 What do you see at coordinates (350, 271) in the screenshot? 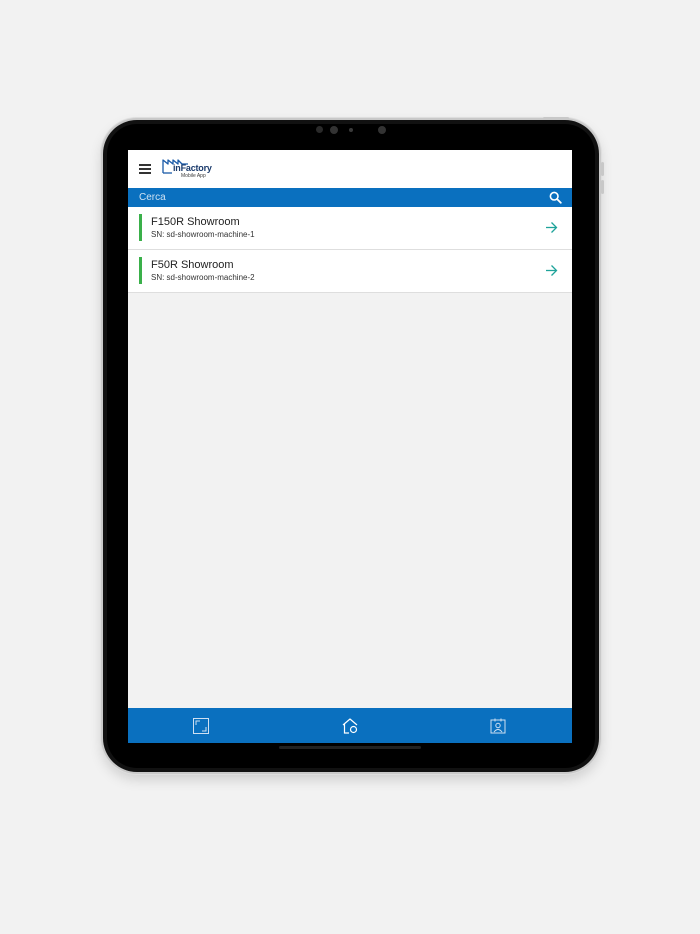
I see `list-item: F50R Showroom SN: sd-showroom-machine-2` at bounding box center [350, 271].